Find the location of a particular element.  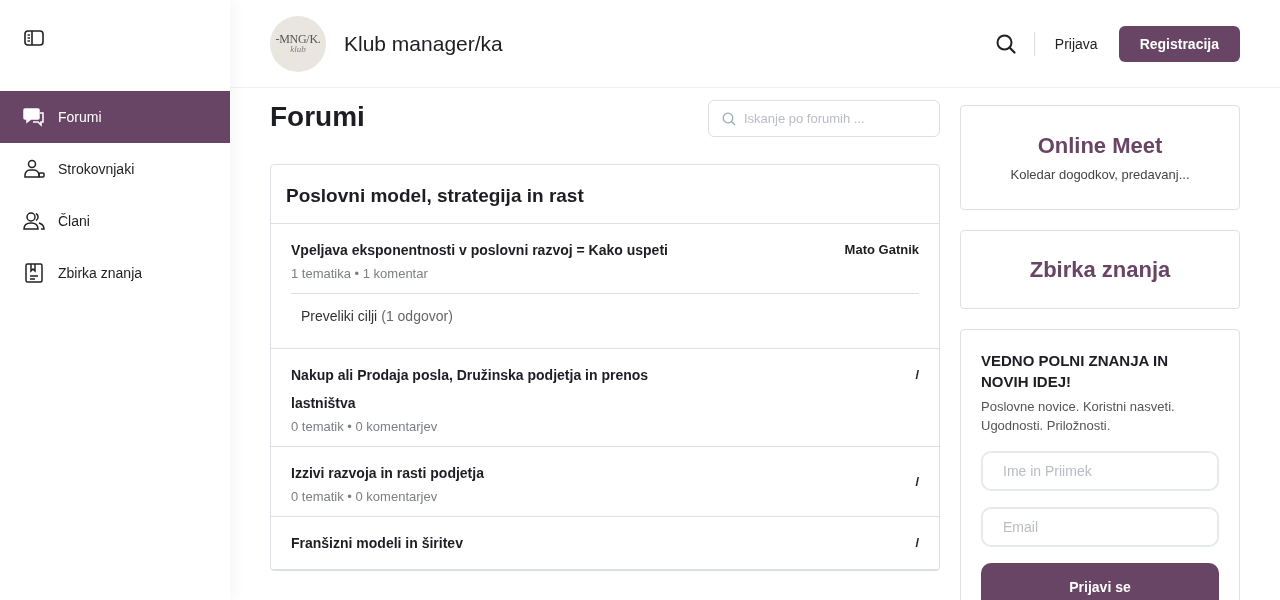

person-icon is located at coordinates (34, 169).